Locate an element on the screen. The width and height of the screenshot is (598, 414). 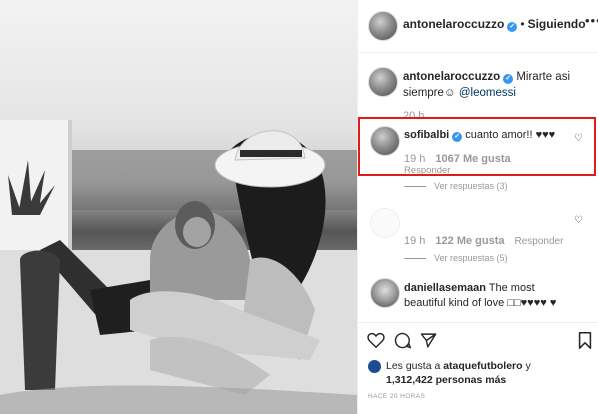
post-header: antonelaroccuzzo✓•Siguiendo ••• is located at coordinates (478, 26).